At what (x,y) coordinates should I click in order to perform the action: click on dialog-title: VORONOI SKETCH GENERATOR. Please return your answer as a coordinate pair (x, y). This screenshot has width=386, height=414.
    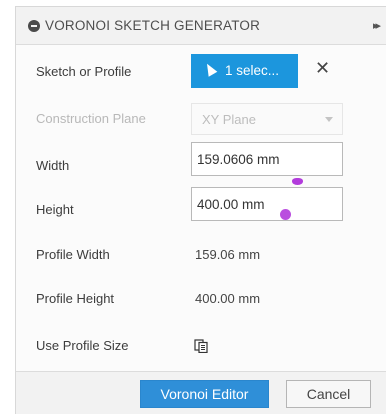
    Looking at the image, I should click on (153, 25).